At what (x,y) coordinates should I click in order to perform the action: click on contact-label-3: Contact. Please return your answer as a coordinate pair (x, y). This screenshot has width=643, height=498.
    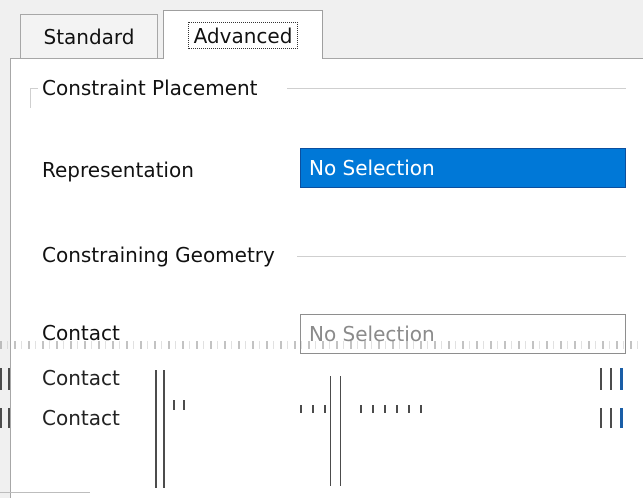
    Looking at the image, I should click on (81, 418).